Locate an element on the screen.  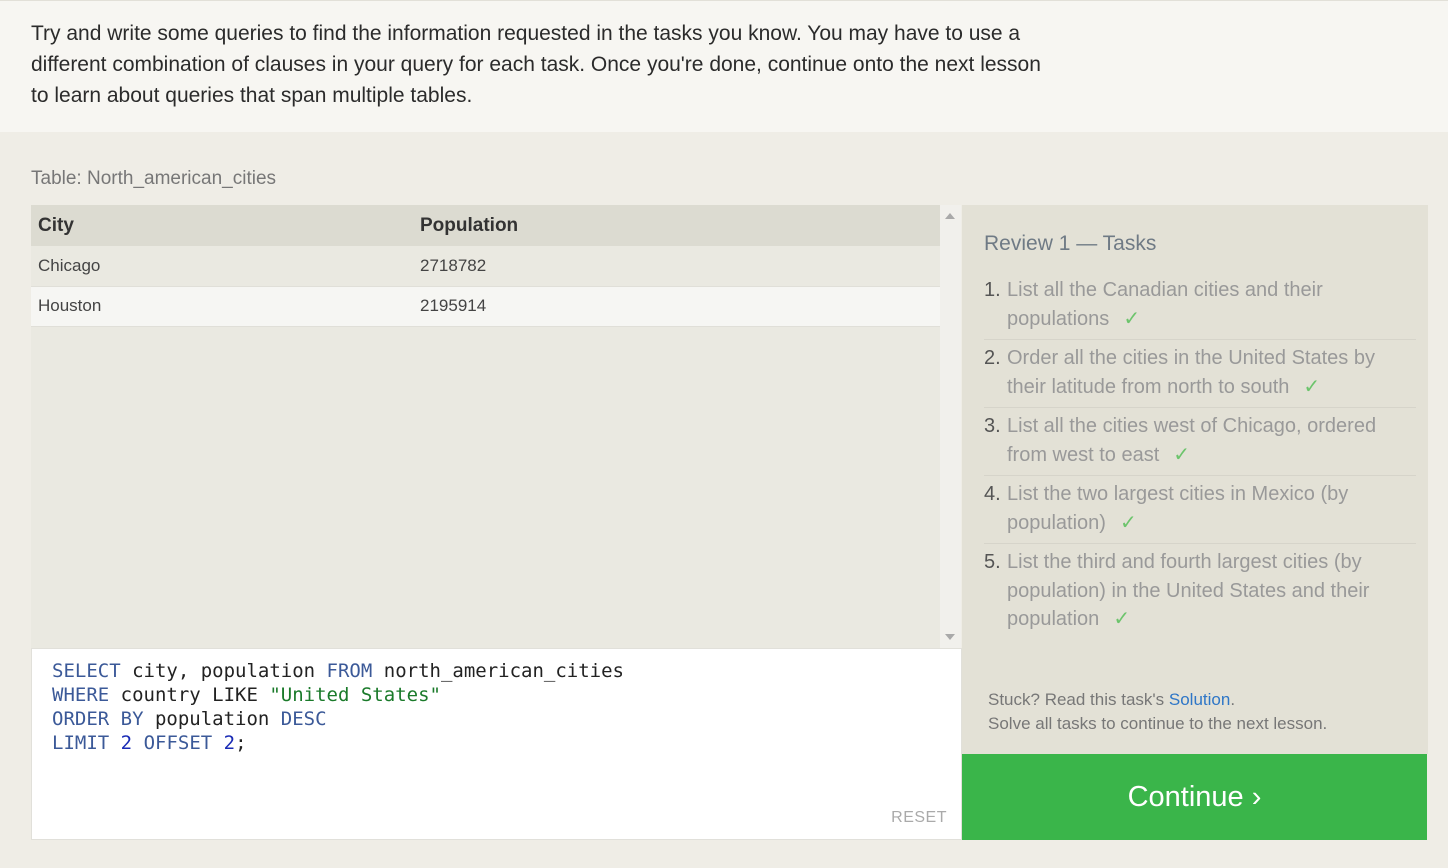
code-line: ORDER BY population DESC is located at coordinates (338, 719).